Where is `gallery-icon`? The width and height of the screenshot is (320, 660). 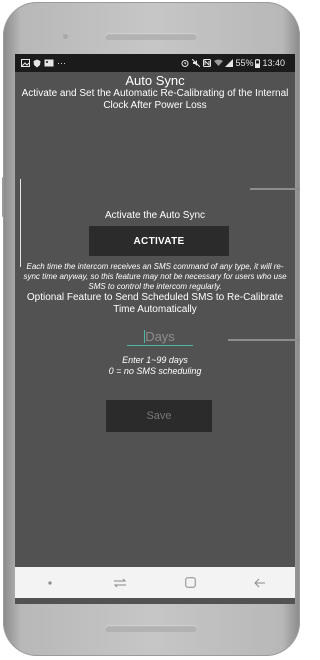 gallery-icon is located at coordinates (25, 63).